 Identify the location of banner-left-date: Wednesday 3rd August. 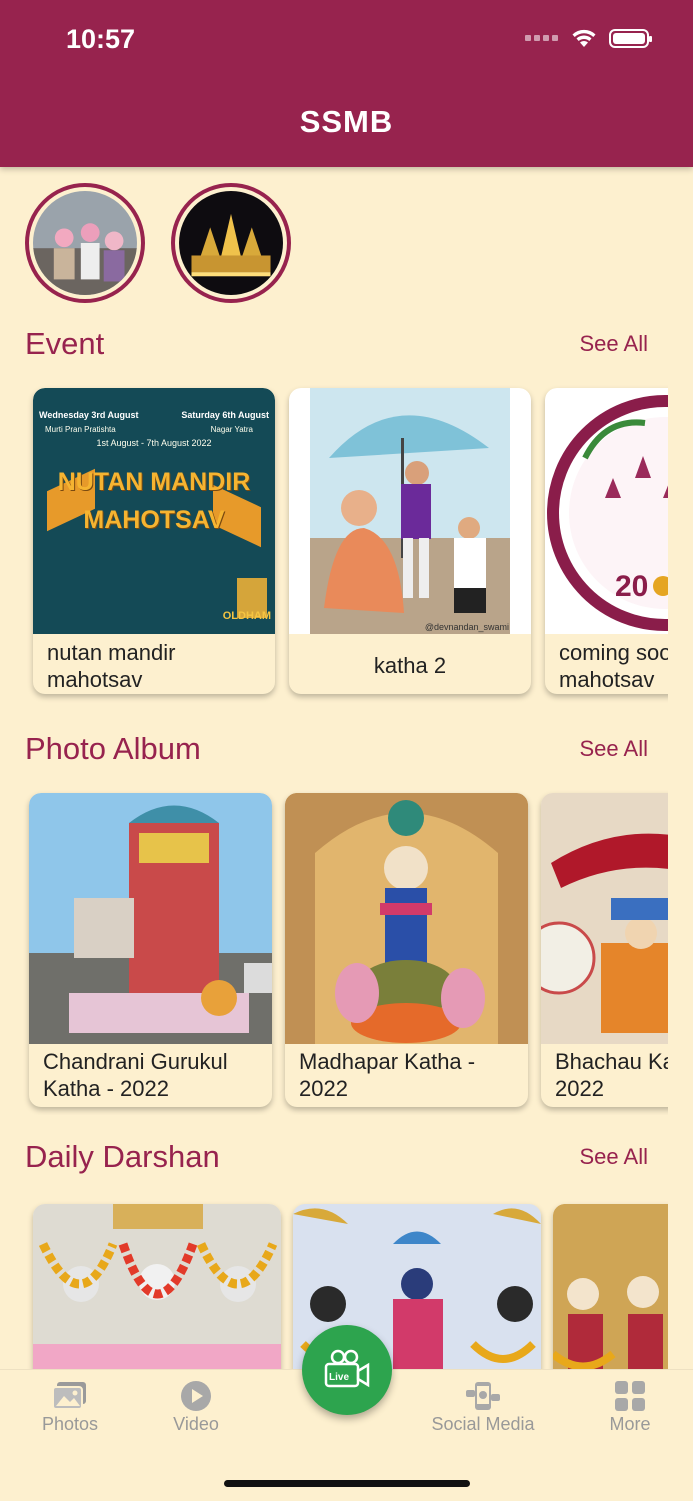
(89, 415).